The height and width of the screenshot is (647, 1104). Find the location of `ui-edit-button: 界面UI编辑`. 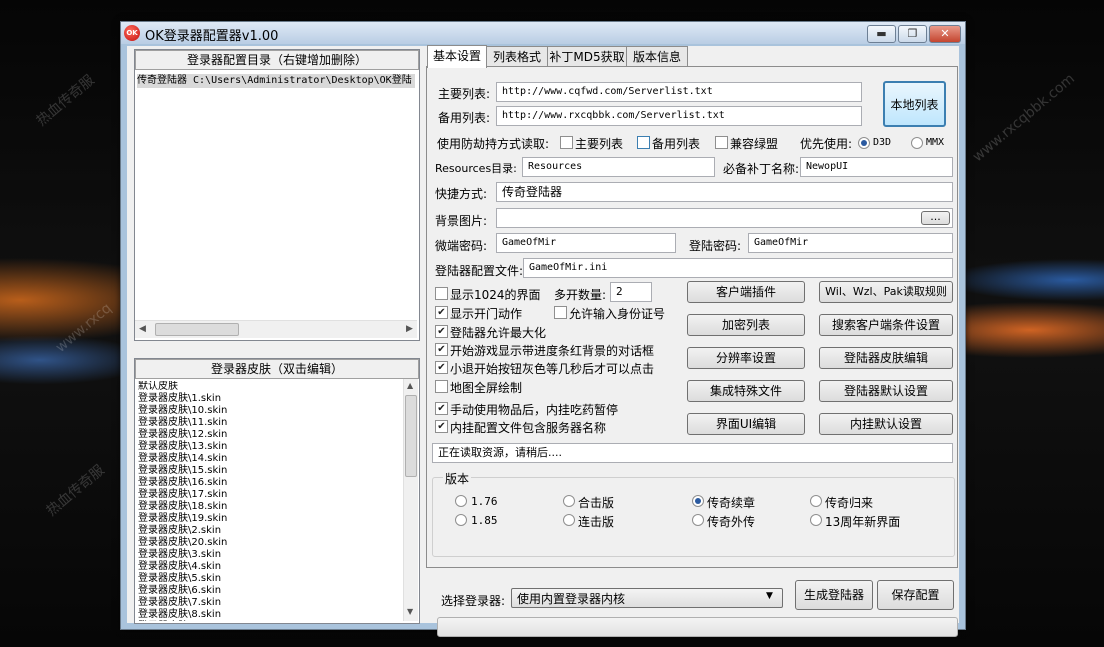

ui-edit-button: 界面UI编辑 is located at coordinates (746, 424).